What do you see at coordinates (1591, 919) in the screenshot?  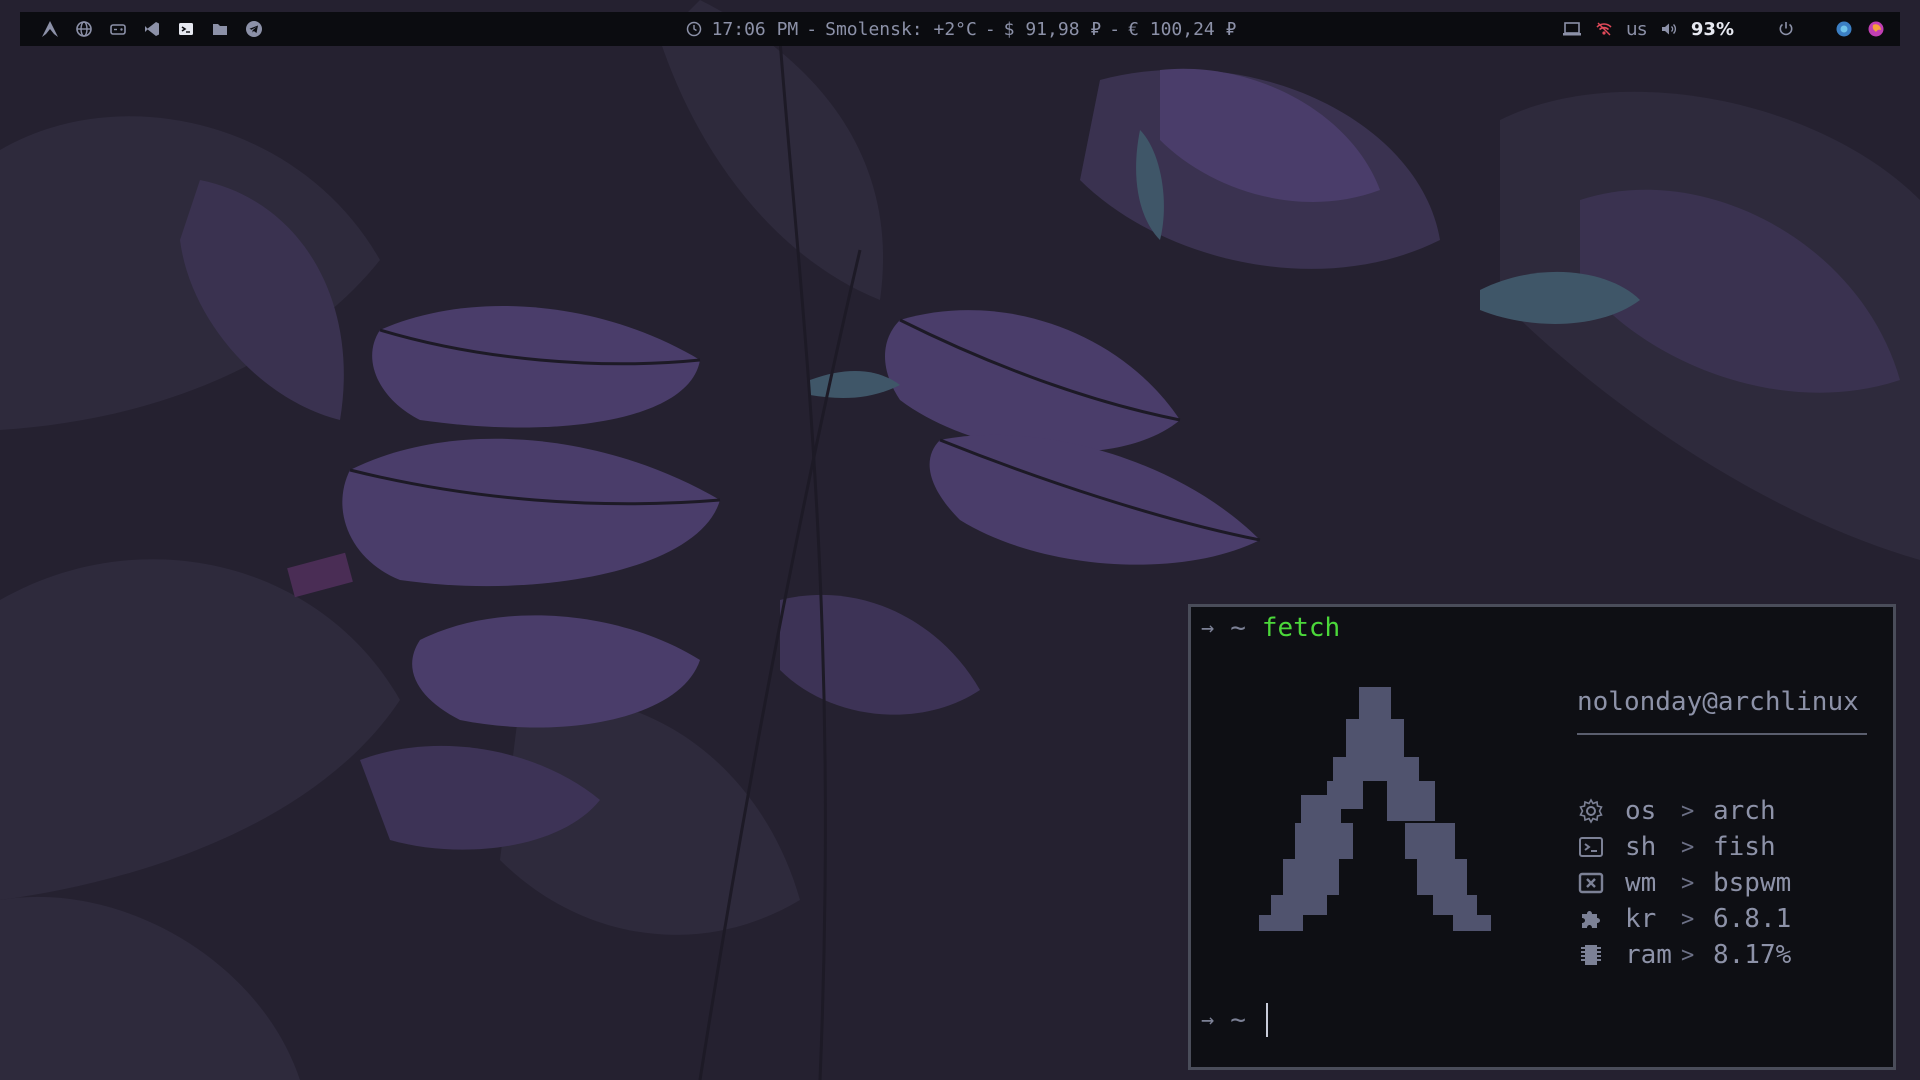 I see `puzzle-icon` at bounding box center [1591, 919].